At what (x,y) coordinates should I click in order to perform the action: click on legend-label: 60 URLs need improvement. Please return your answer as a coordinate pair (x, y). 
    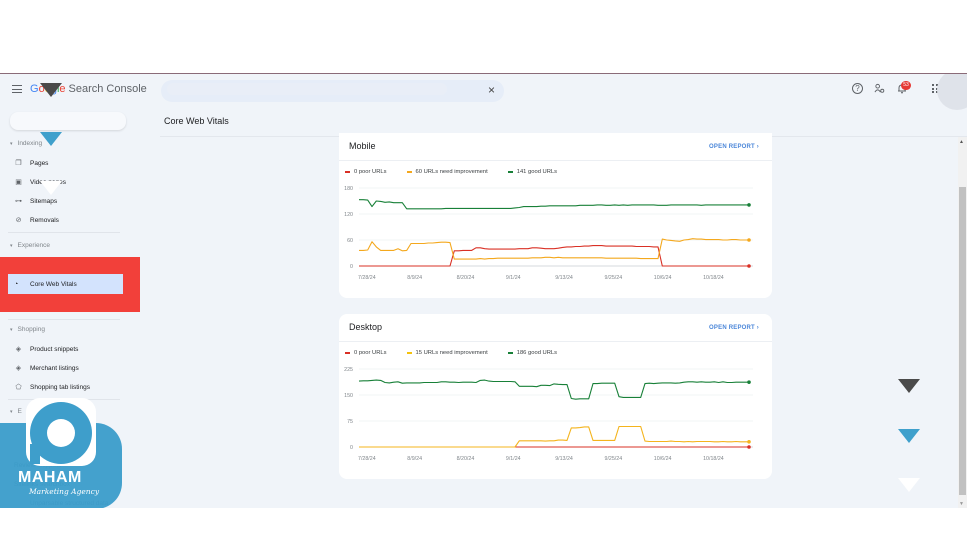
    Looking at the image, I should click on (451, 172).